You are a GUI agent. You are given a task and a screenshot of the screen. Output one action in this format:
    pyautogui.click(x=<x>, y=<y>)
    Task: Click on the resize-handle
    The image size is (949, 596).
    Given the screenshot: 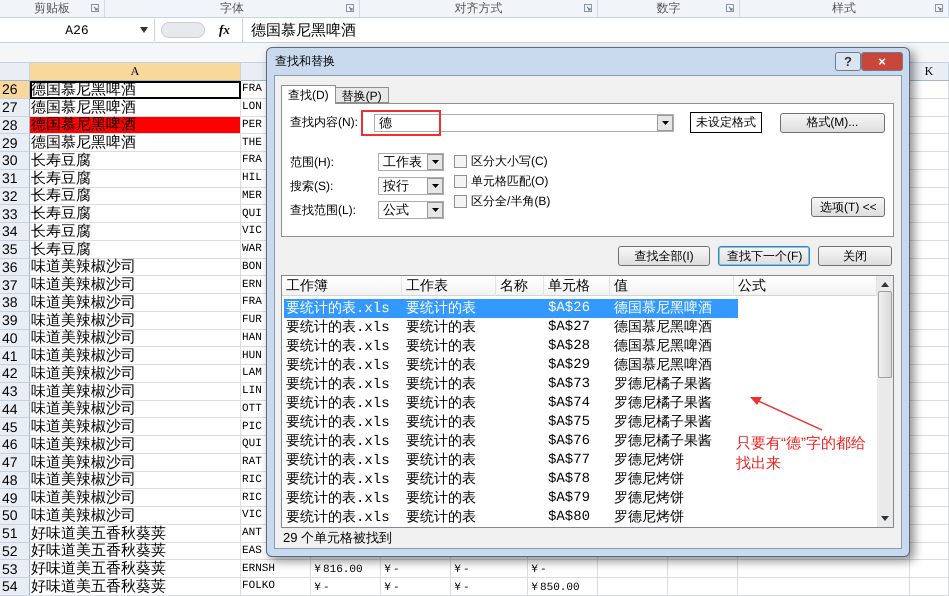 What is the action you would take?
    pyautogui.click(x=183, y=30)
    